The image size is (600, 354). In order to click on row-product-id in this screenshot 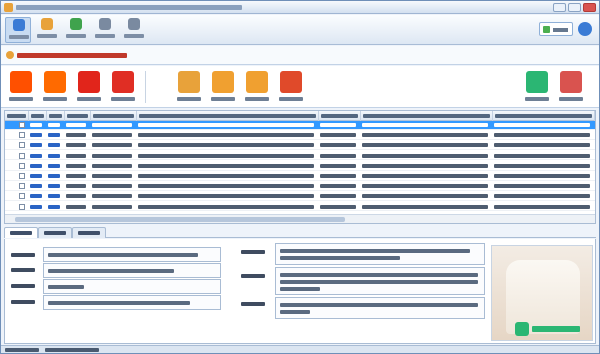, I will do `click(114, 186)`.